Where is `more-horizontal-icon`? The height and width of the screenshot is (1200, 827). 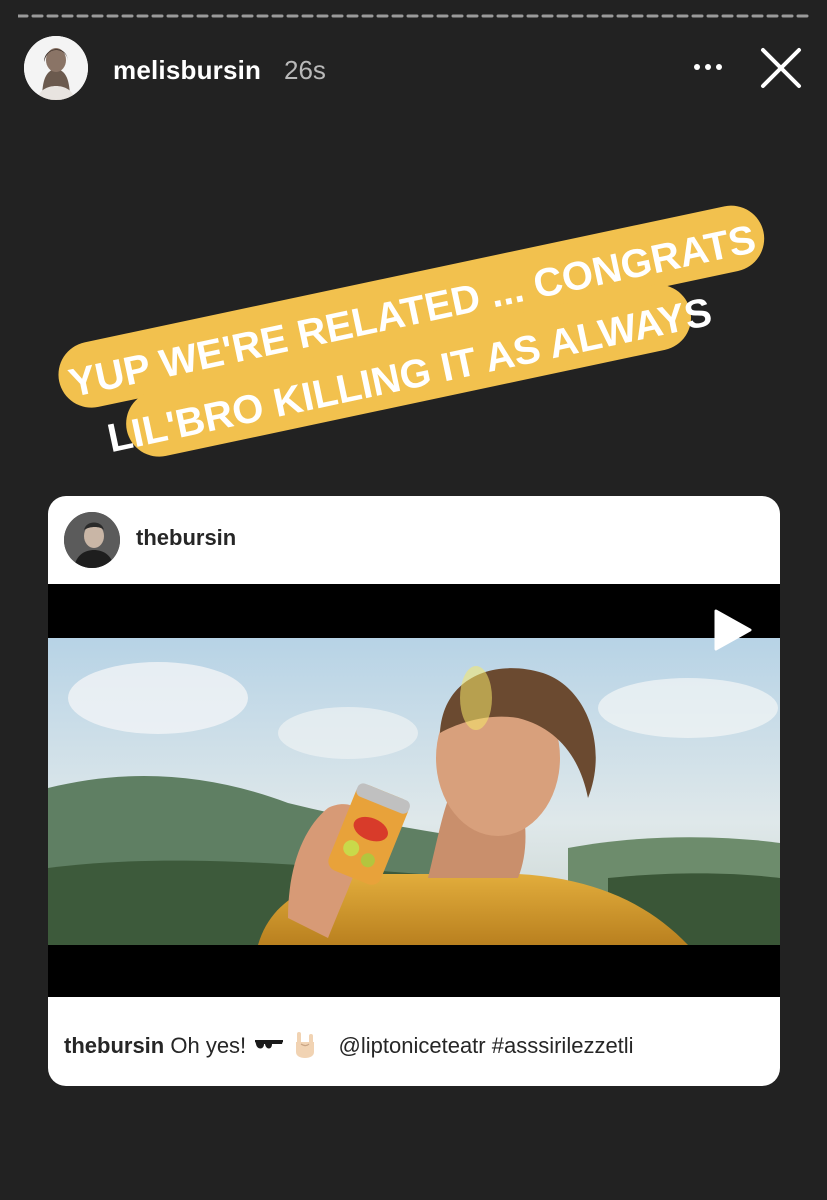
more-horizontal-icon is located at coordinates (708, 67).